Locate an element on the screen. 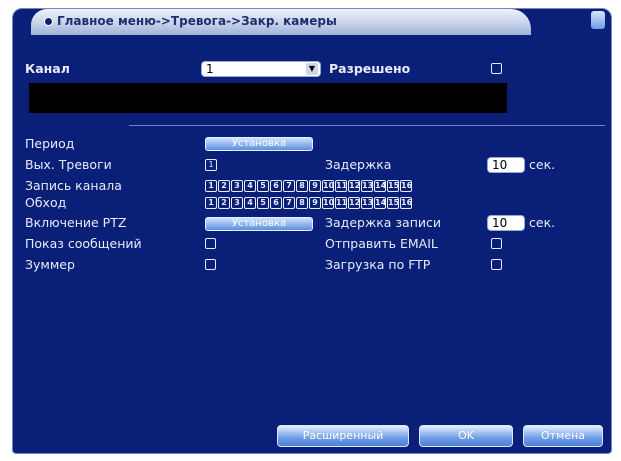 The height and width of the screenshot is (461, 621). record-channel-15-checkbox: 15 is located at coordinates (393, 186).